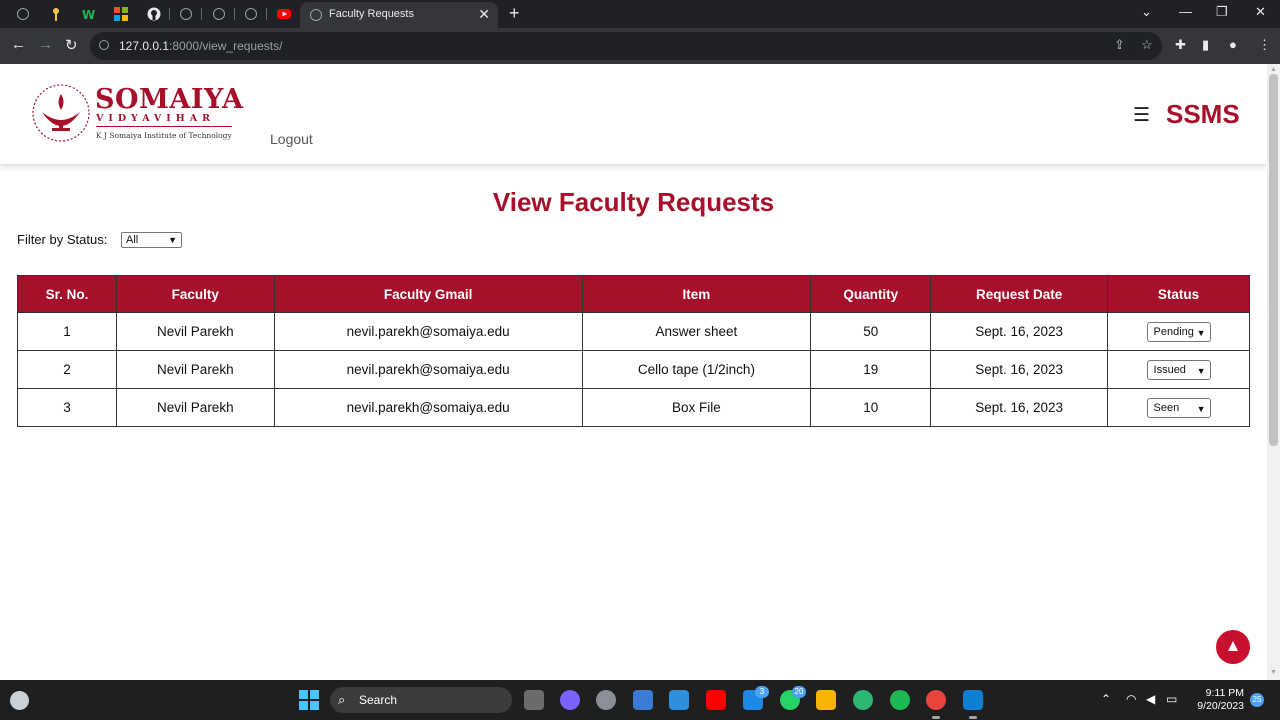 The width and height of the screenshot is (1280, 720). Describe the element at coordinates (1171, 699) in the screenshot. I see `battery-icon: ▭` at that location.